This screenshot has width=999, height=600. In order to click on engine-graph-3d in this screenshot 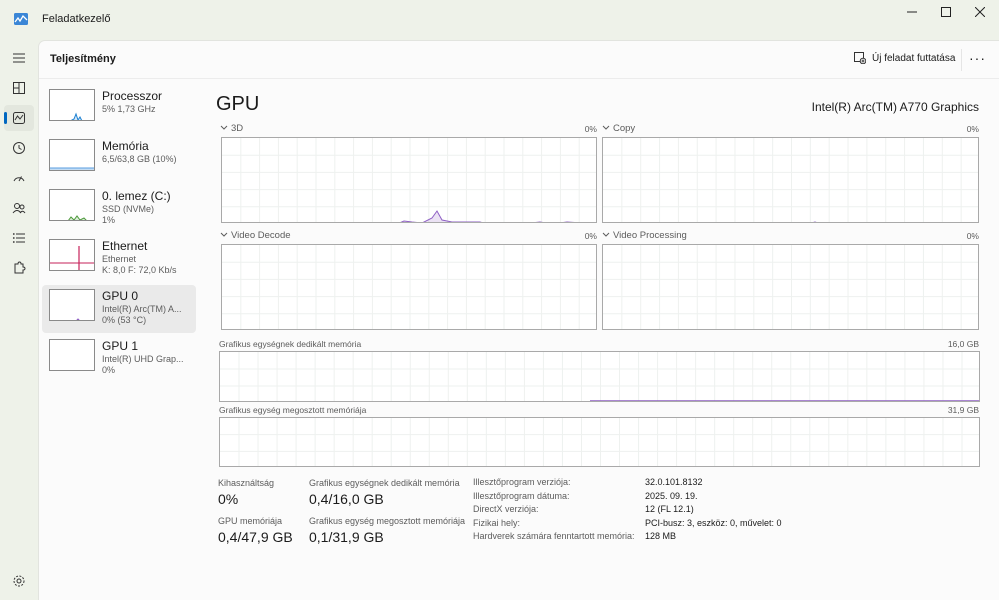, I will do `click(409, 180)`.